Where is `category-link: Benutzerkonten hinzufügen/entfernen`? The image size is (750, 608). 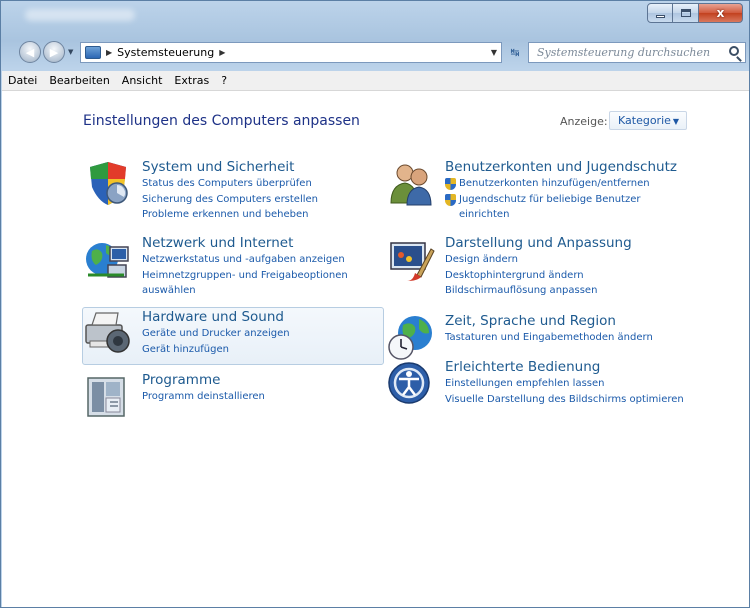 category-link: Benutzerkonten hinzufügen/entfernen is located at coordinates (561, 184).